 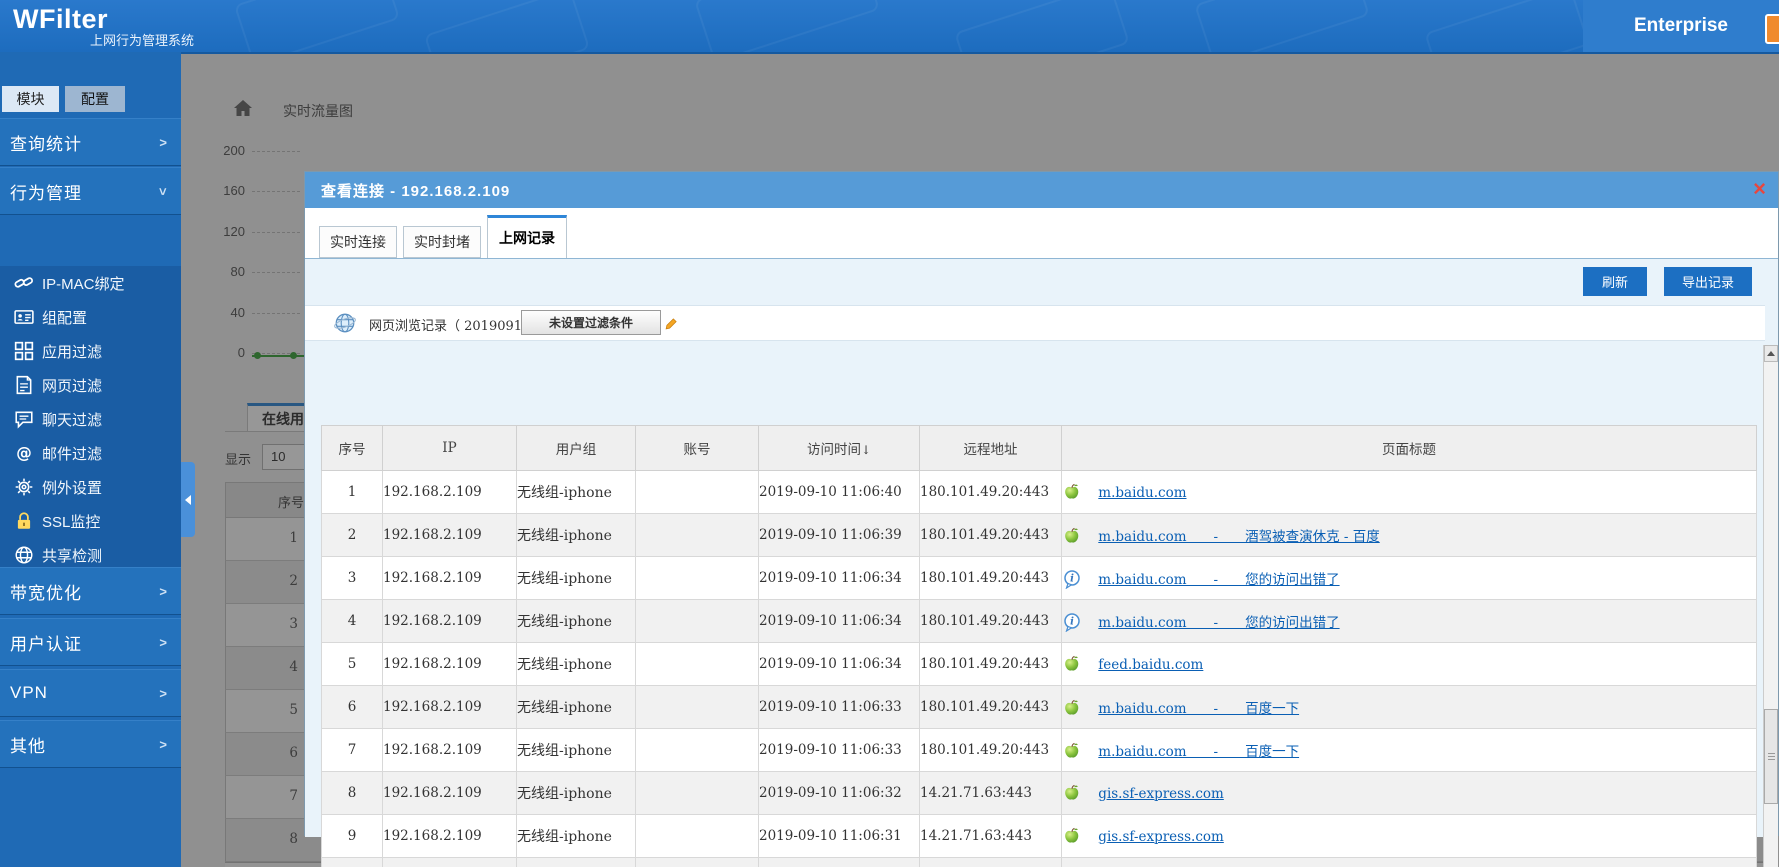 I want to click on export-button: 导出记录, so click(x=1708, y=281).